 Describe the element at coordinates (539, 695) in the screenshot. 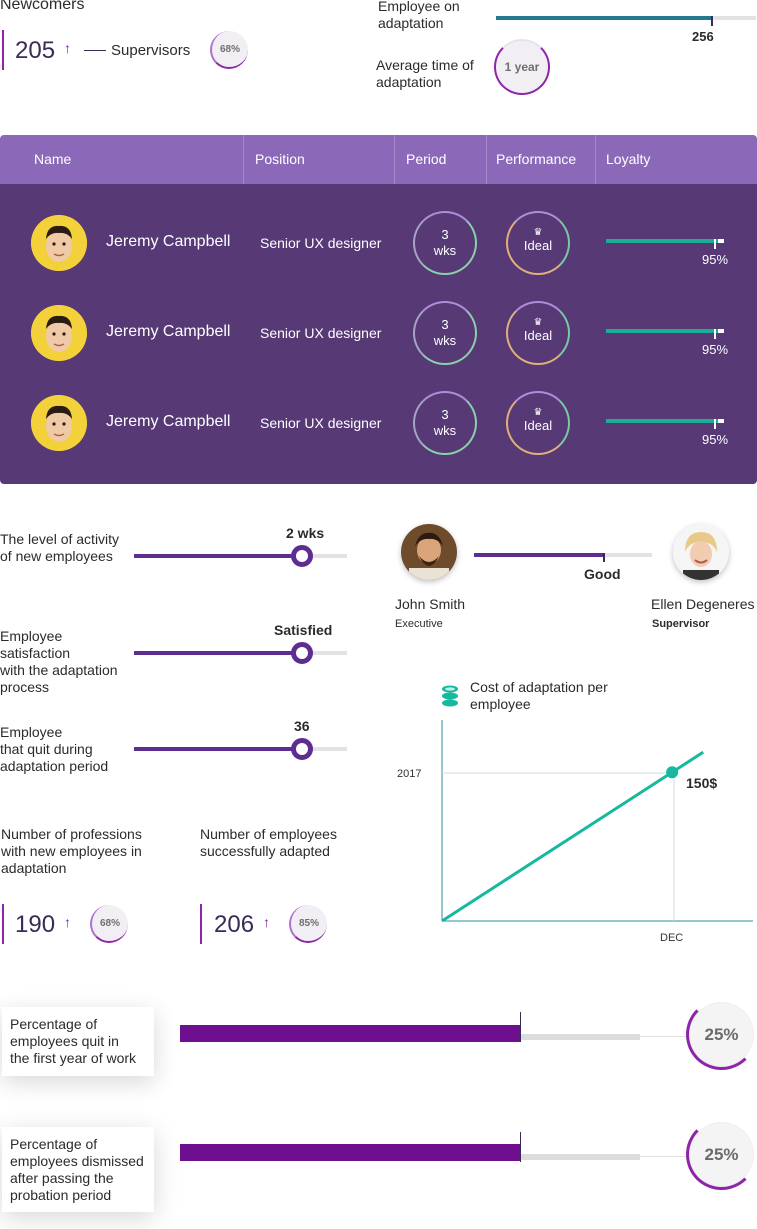

I see `chart-title: Cost of adaptation per employee` at that location.